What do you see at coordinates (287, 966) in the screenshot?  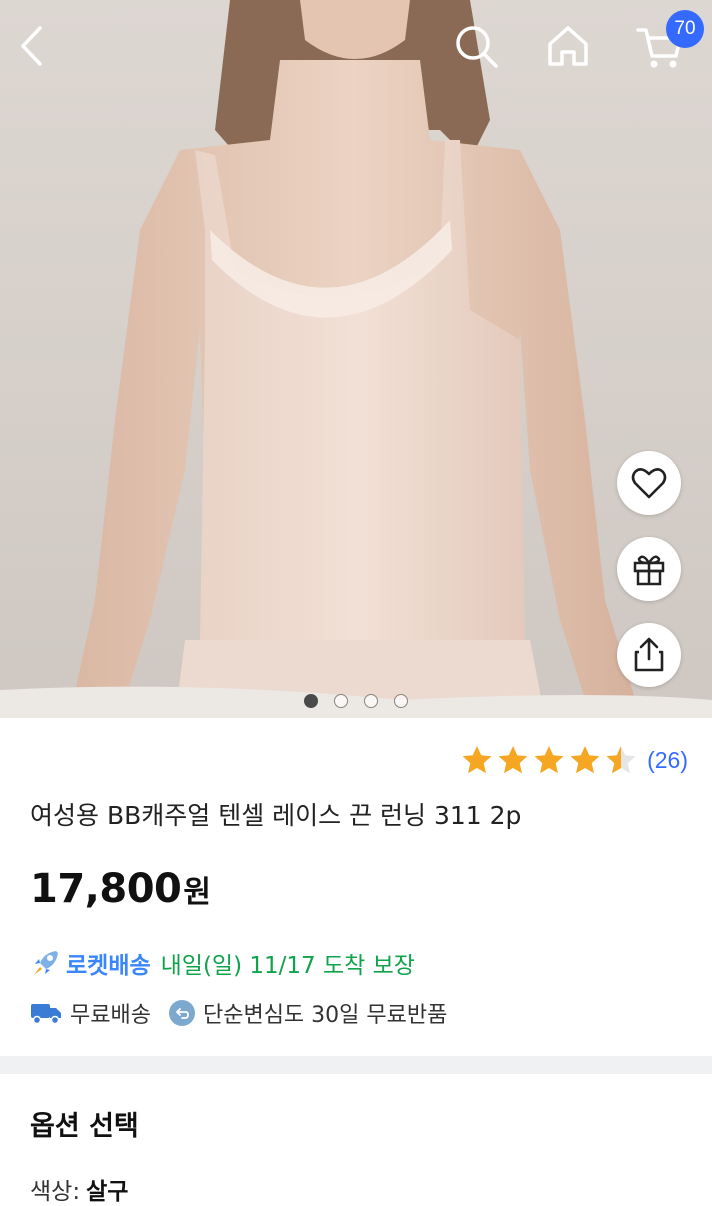 I see `delivery-eta: 내일(일) 11/17 도착 보장` at bounding box center [287, 966].